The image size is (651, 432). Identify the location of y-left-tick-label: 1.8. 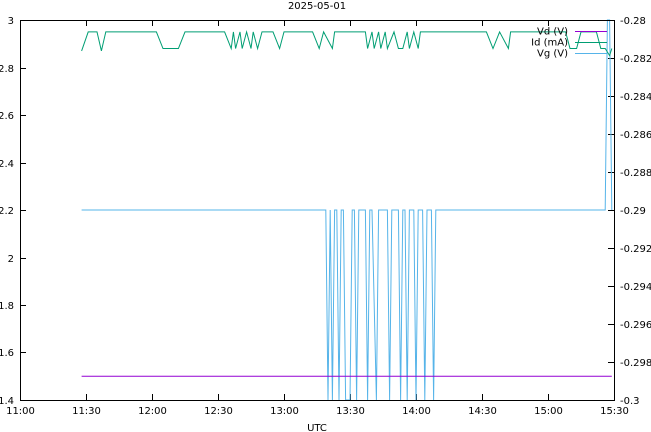
(7, 306).